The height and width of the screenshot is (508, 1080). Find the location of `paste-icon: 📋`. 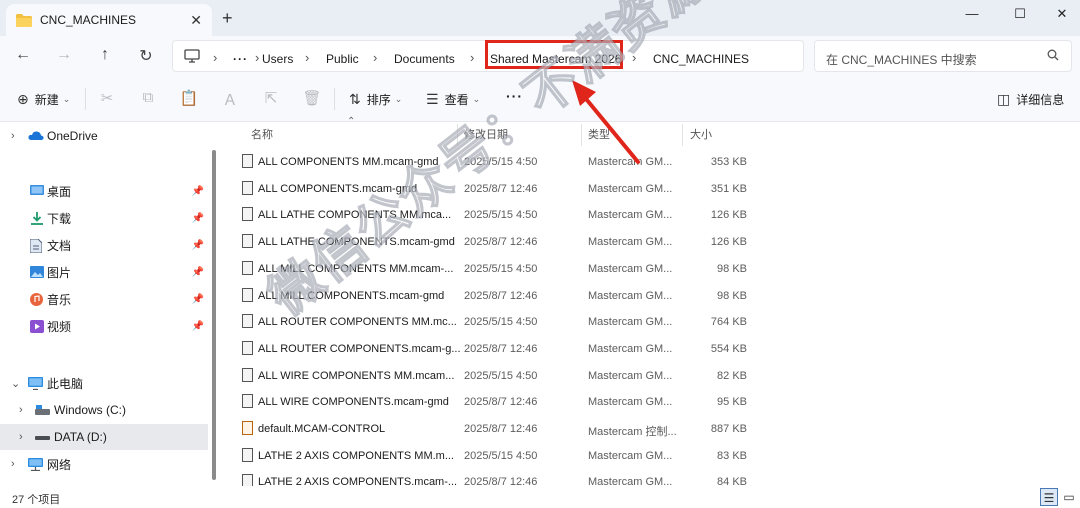

paste-icon: 📋 is located at coordinates (189, 98).